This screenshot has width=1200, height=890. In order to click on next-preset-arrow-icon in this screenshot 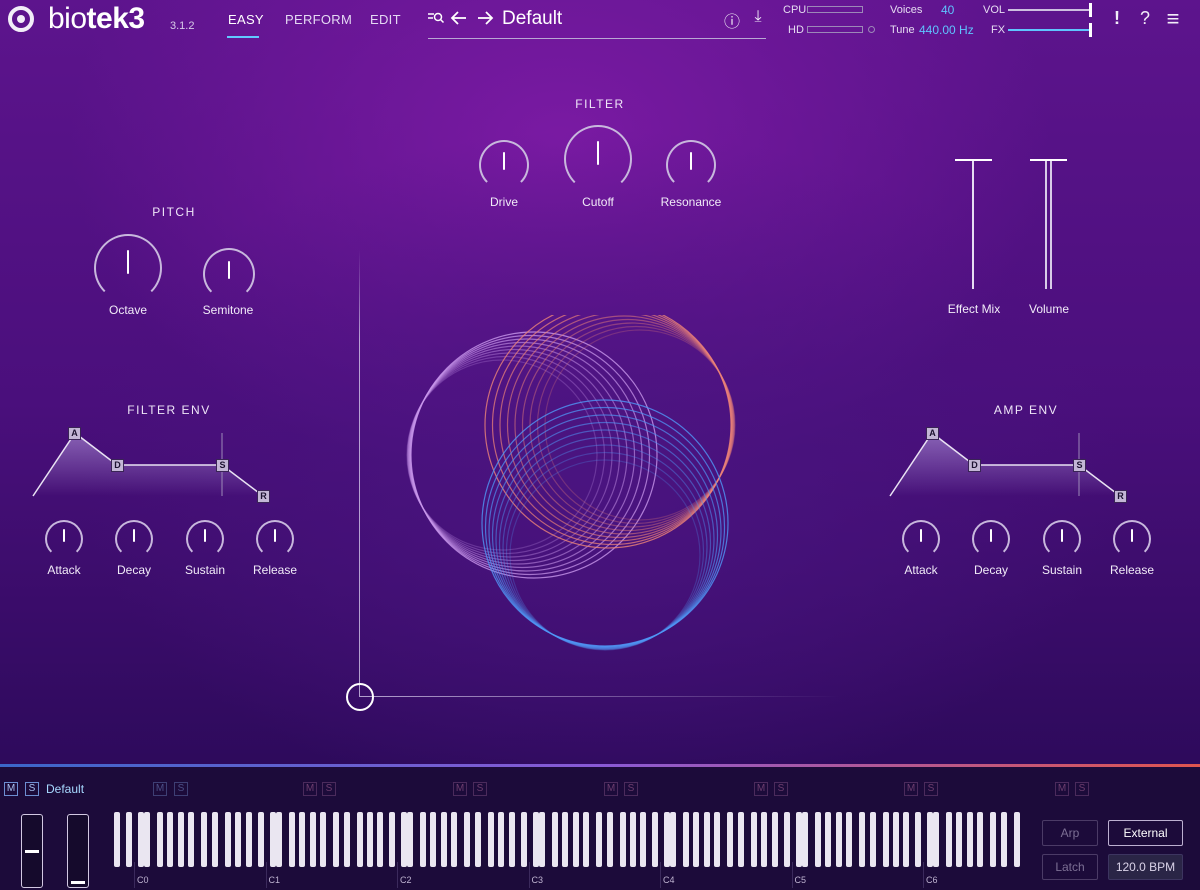, I will do `click(485, 18)`.